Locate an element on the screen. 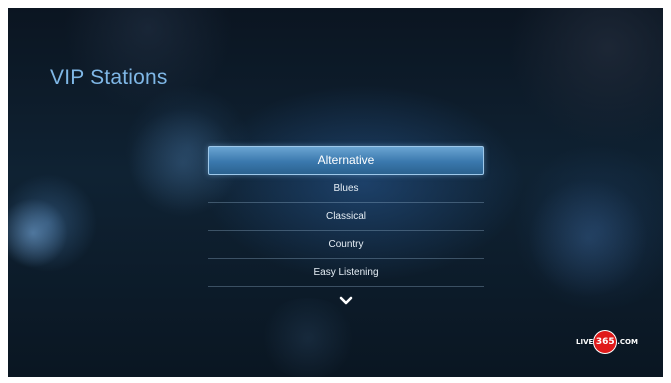  logo-number: 365 is located at coordinates (605, 342).